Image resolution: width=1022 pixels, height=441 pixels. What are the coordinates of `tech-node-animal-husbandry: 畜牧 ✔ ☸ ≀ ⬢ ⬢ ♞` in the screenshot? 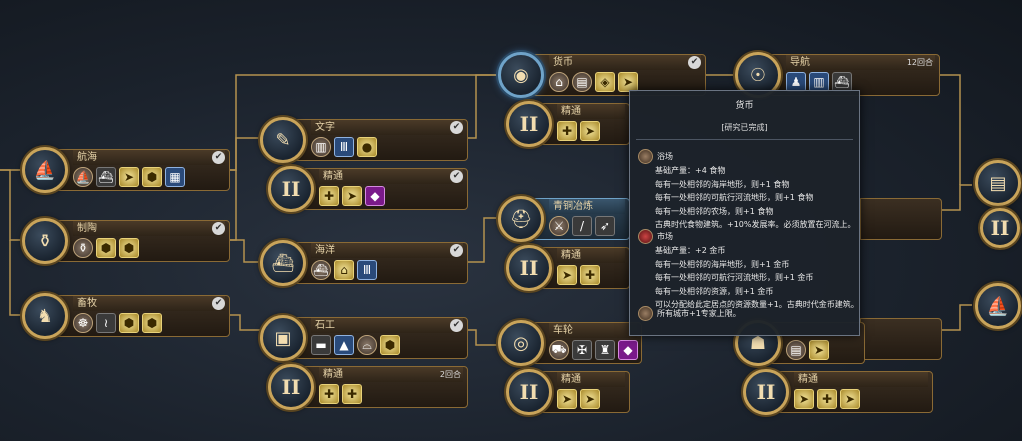 It's located at (126, 318).